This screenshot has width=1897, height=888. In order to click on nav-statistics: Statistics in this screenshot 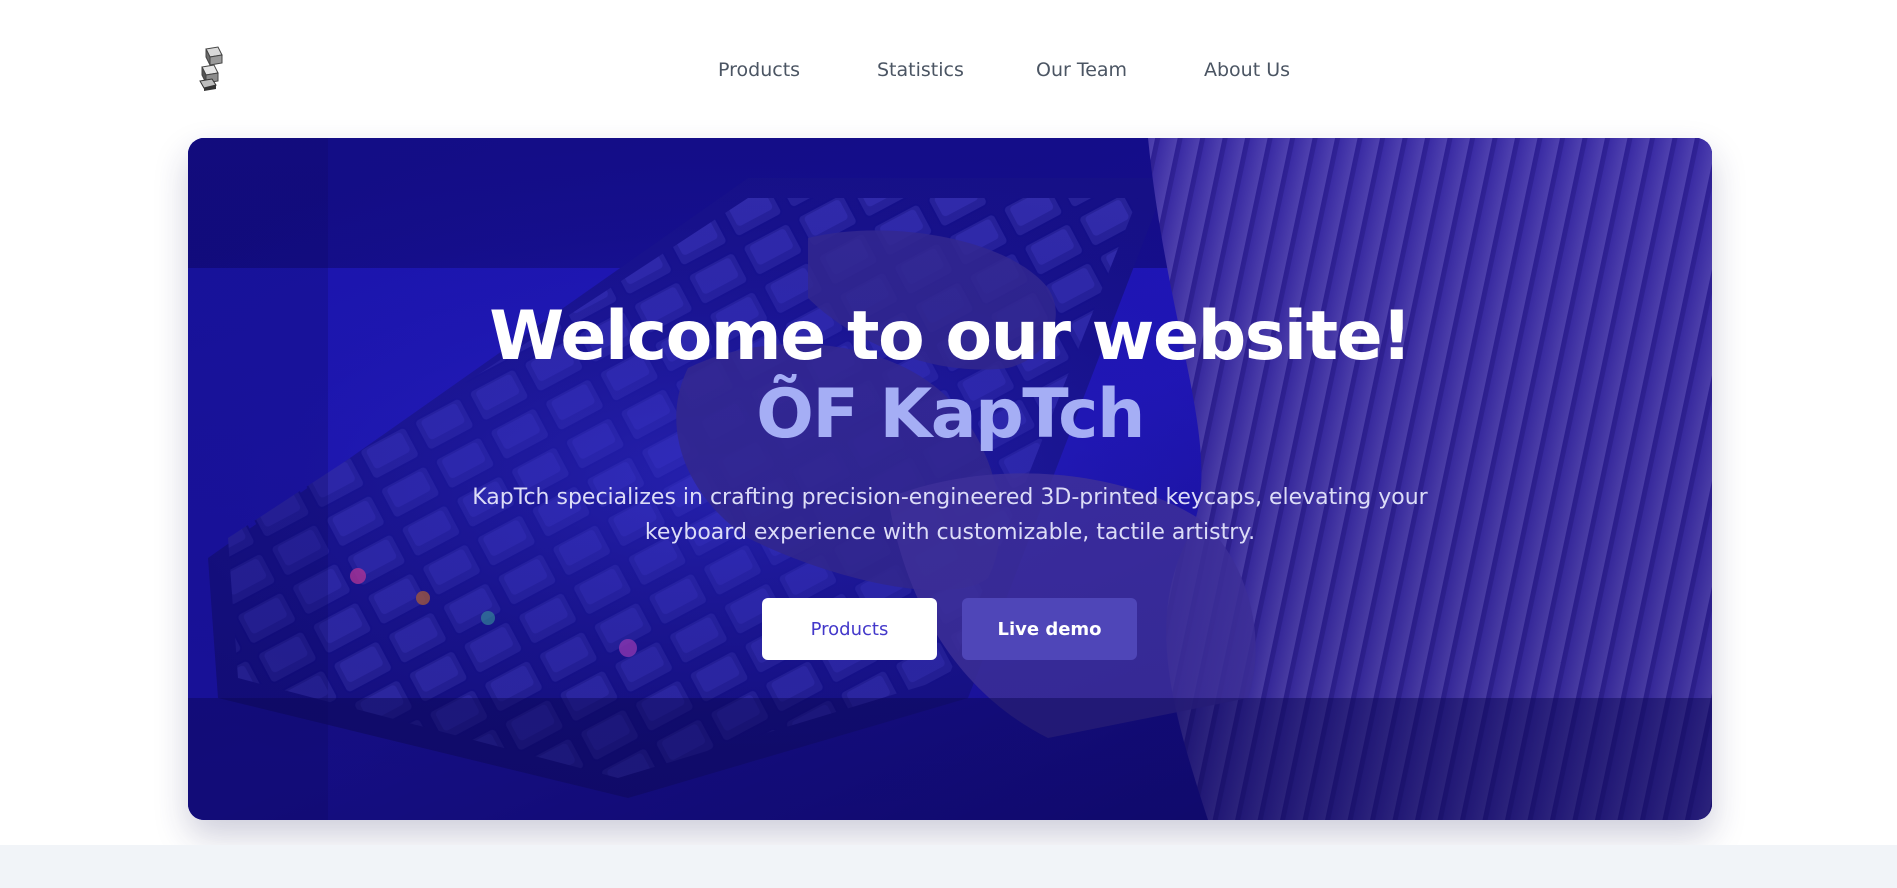, I will do `click(920, 70)`.